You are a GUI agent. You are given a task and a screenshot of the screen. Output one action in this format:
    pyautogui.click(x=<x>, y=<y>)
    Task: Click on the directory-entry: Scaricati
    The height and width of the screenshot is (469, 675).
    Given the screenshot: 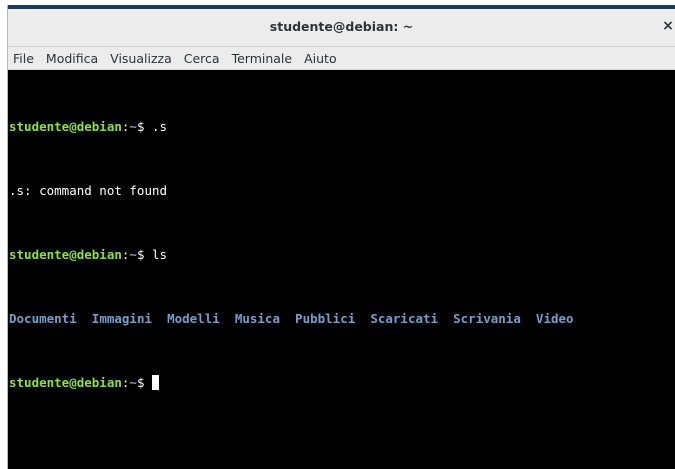 What is the action you would take?
    pyautogui.click(x=404, y=318)
    